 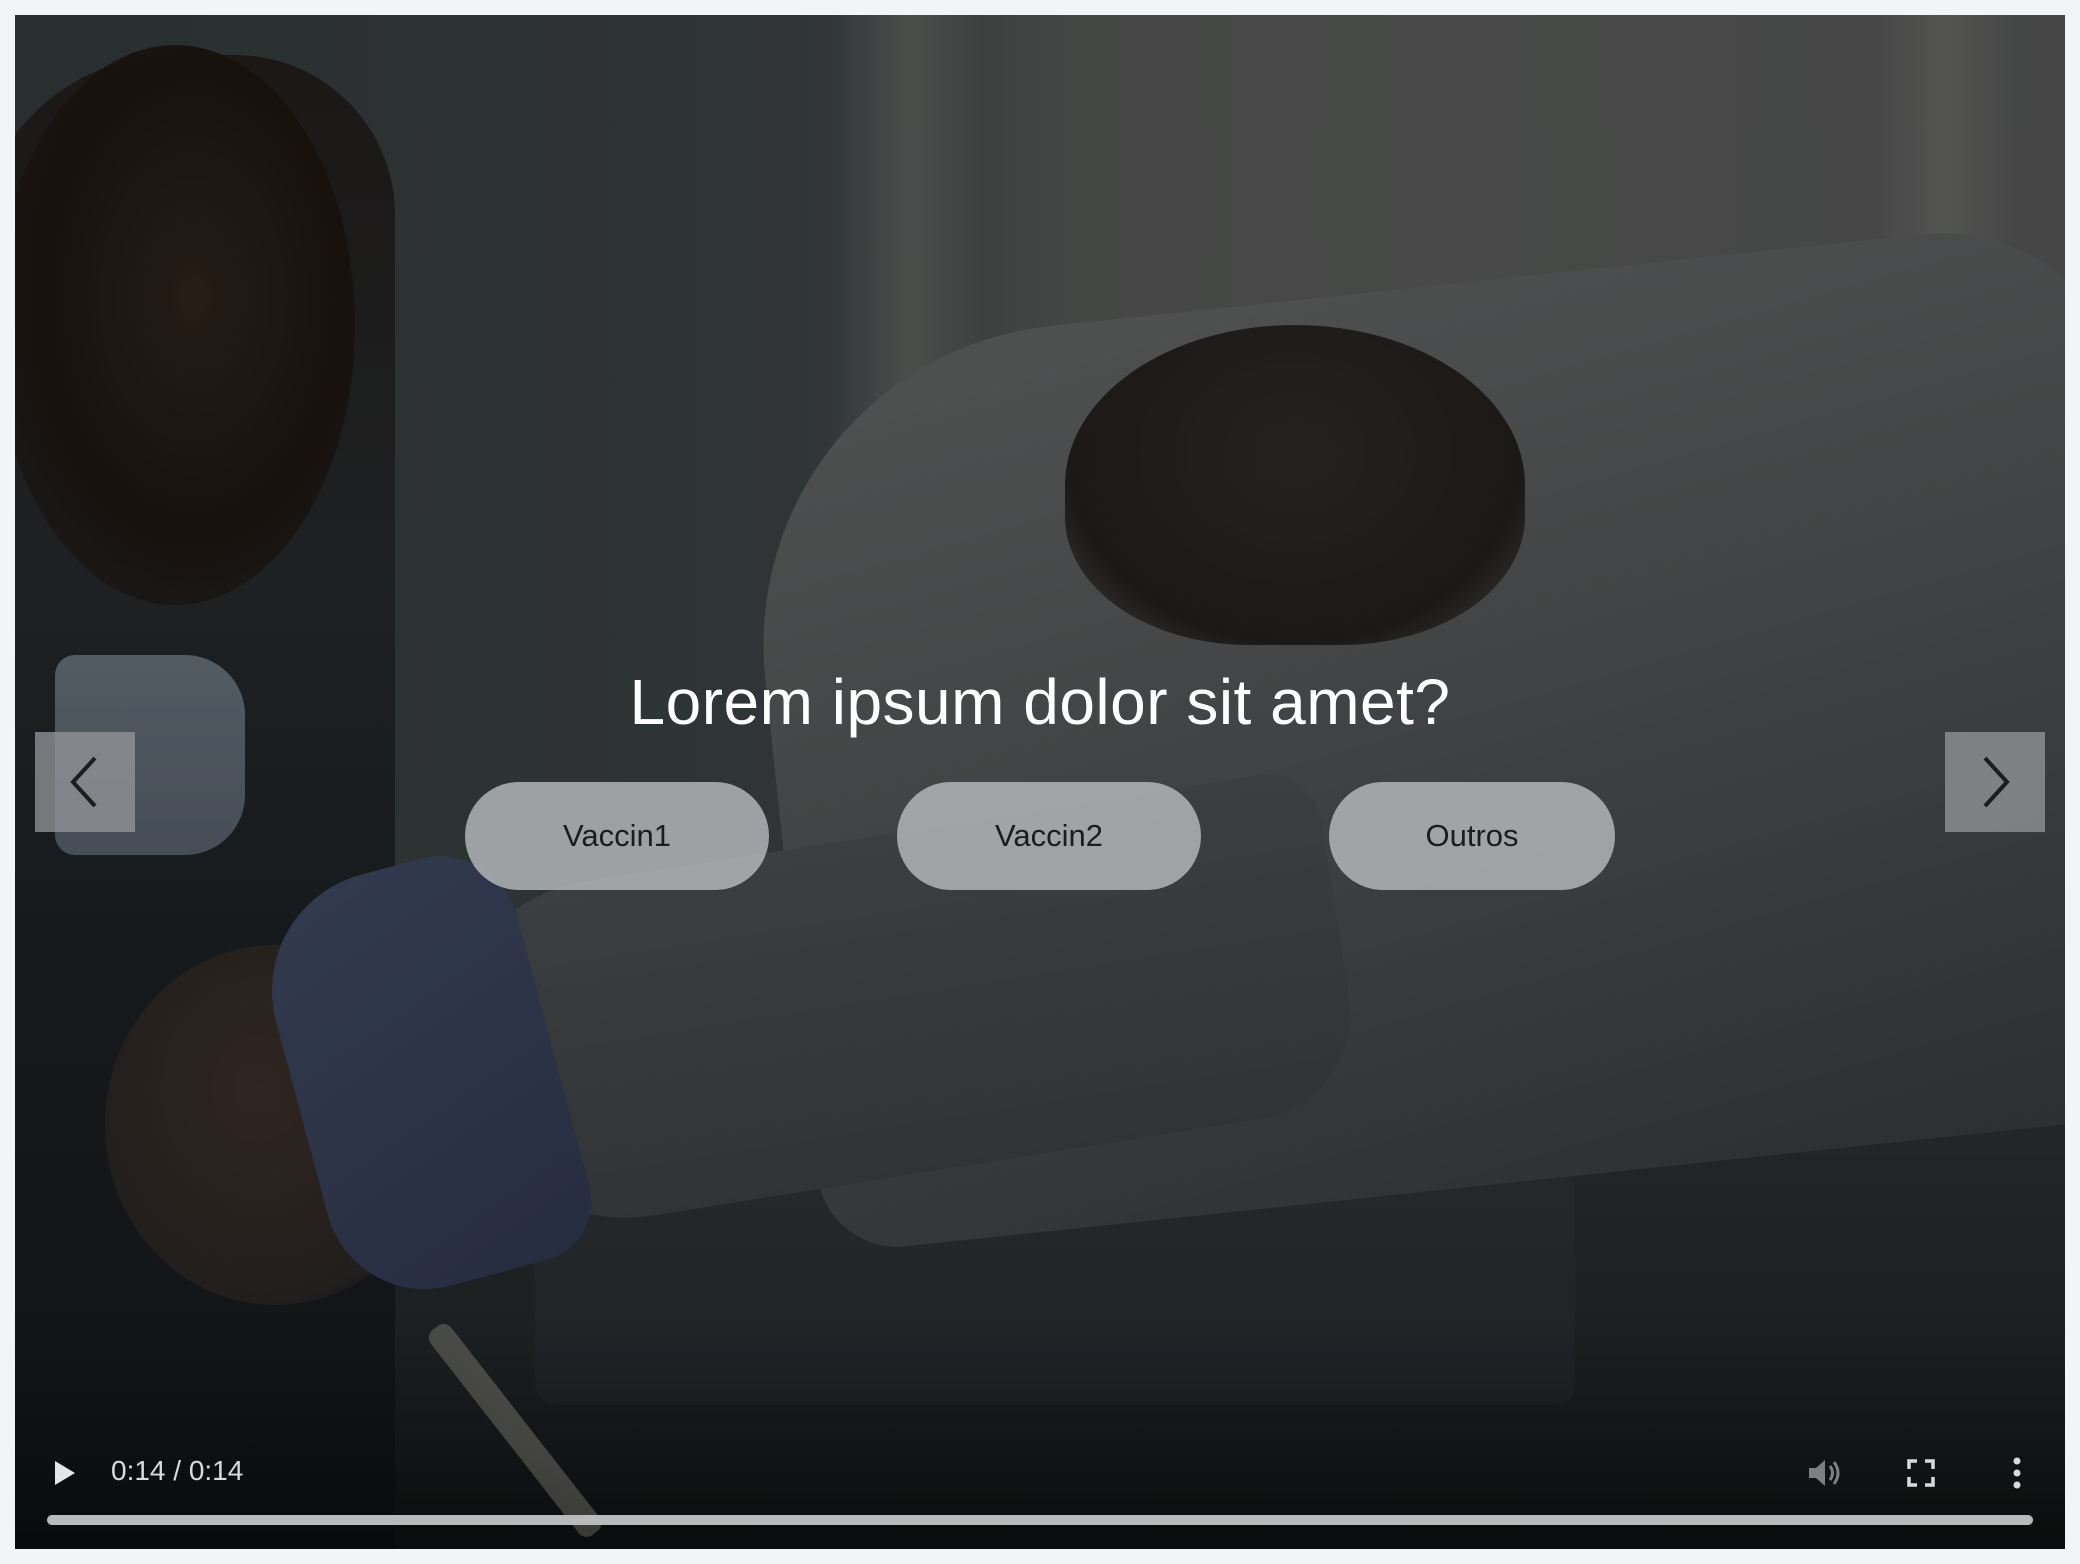 I want to click on volume-icon, so click(x=1824, y=1473).